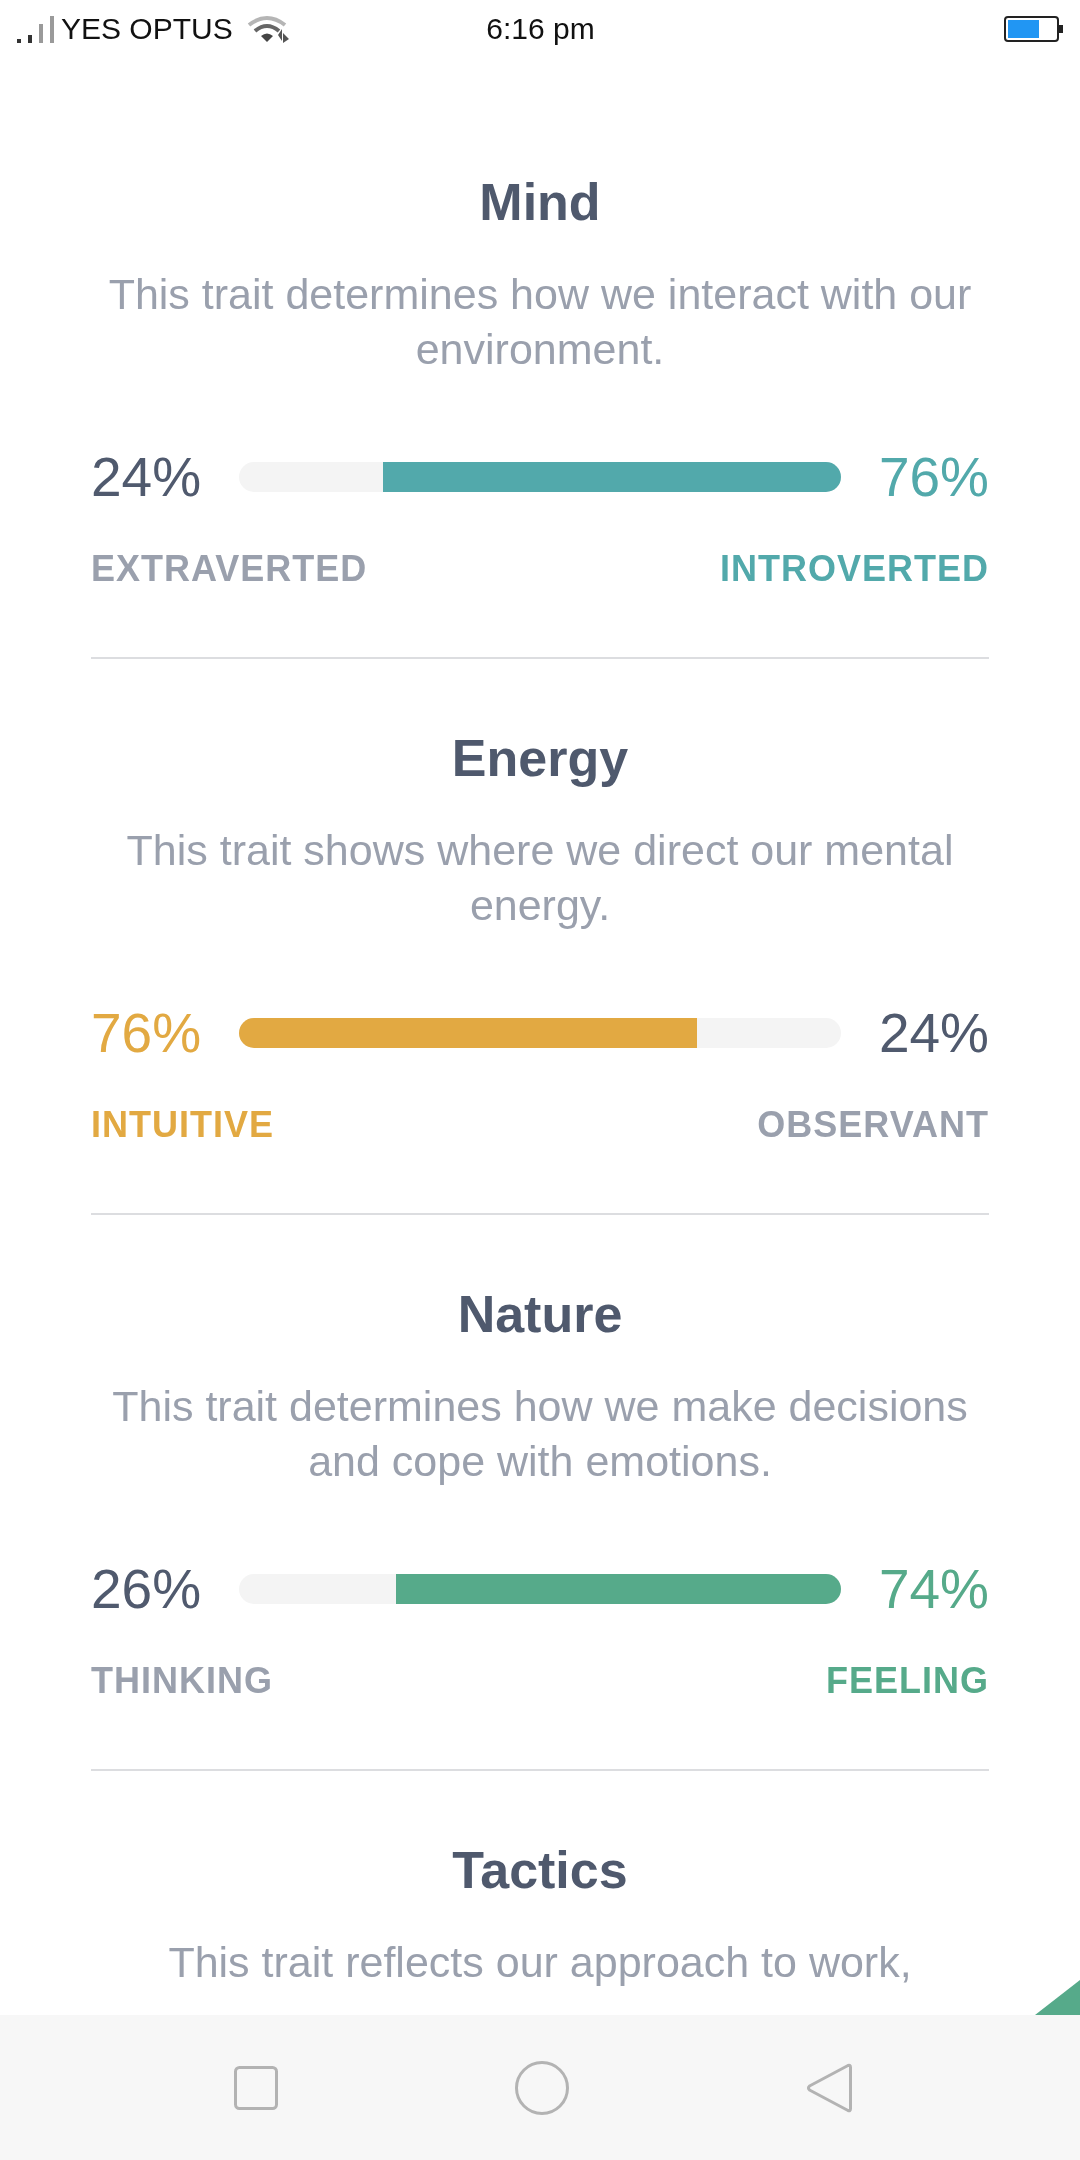  What do you see at coordinates (907, 1681) in the screenshot?
I see `trait-label: FEELING` at bounding box center [907, 1681].